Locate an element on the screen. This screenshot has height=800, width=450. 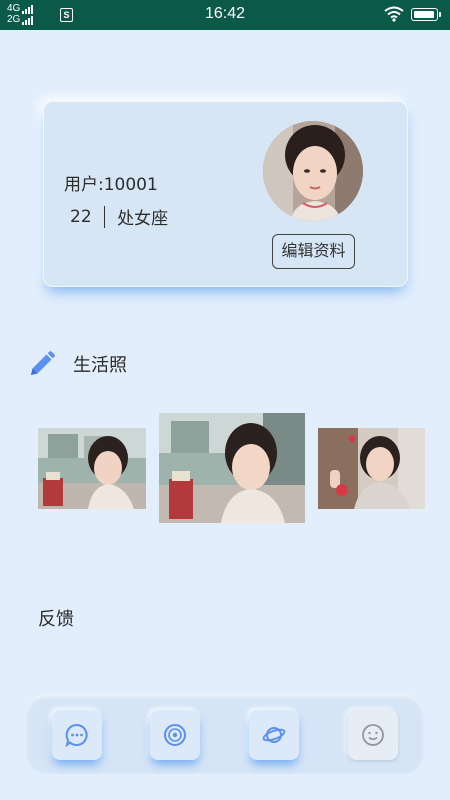
battery-icon is located at coordinates (426, 14).